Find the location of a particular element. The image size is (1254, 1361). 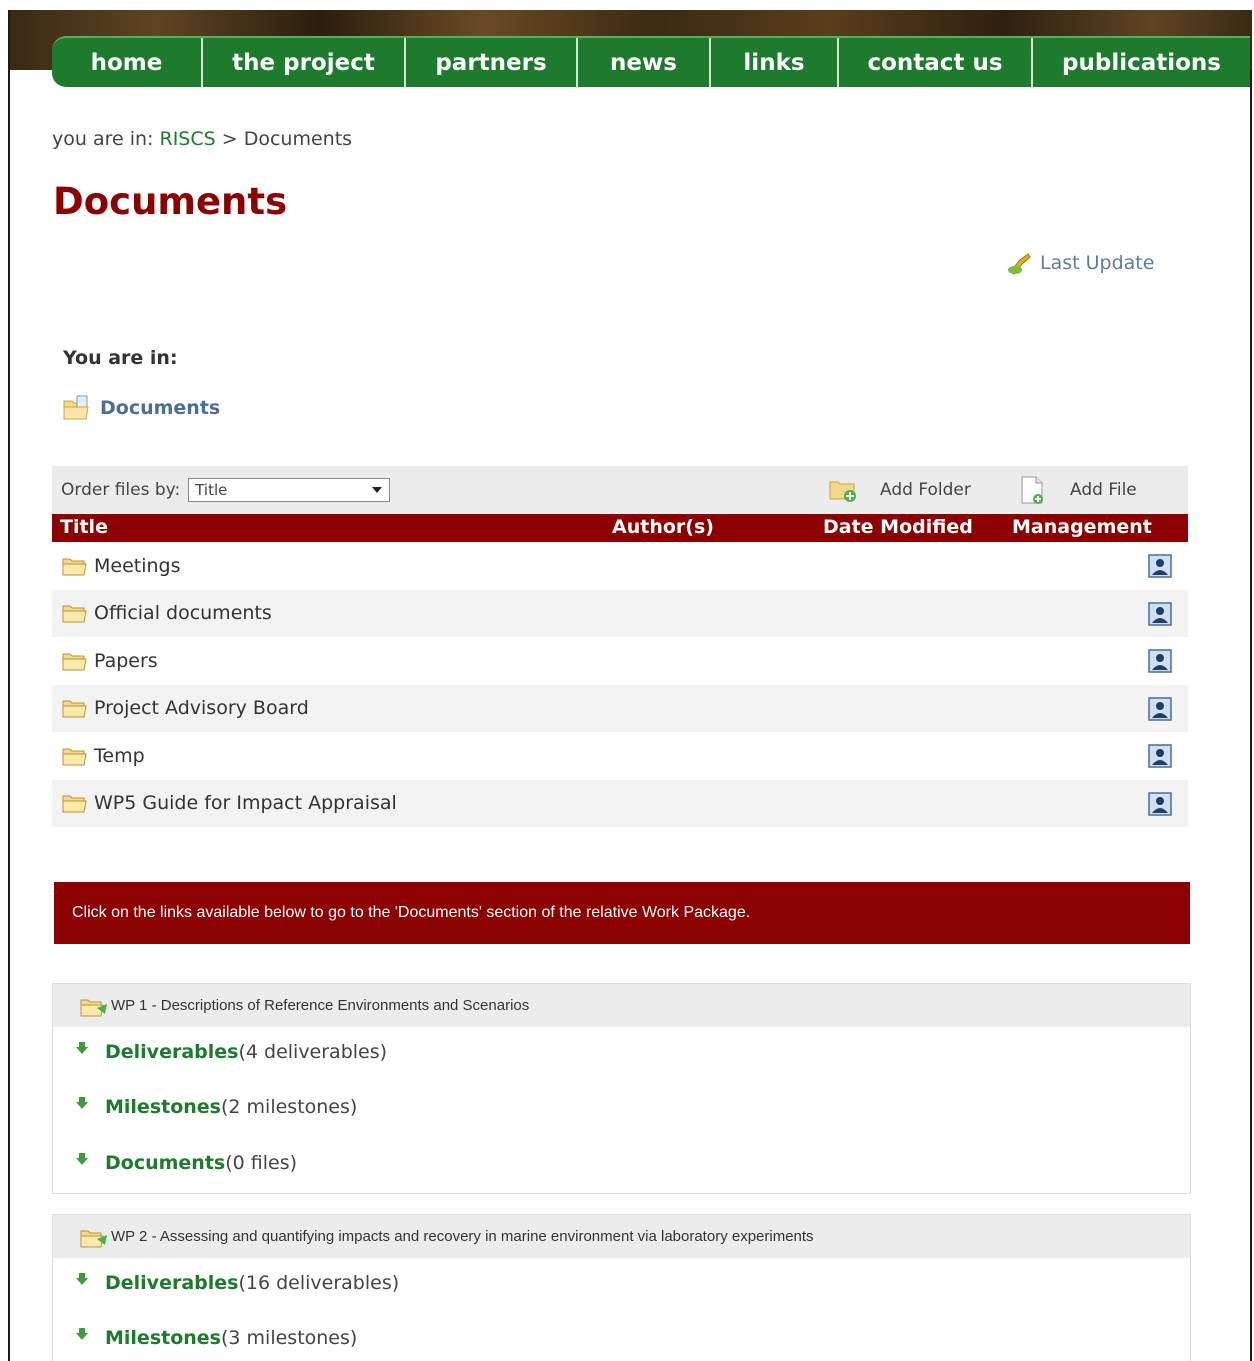

table-row: Meetings is located at coordinates (620, 566).